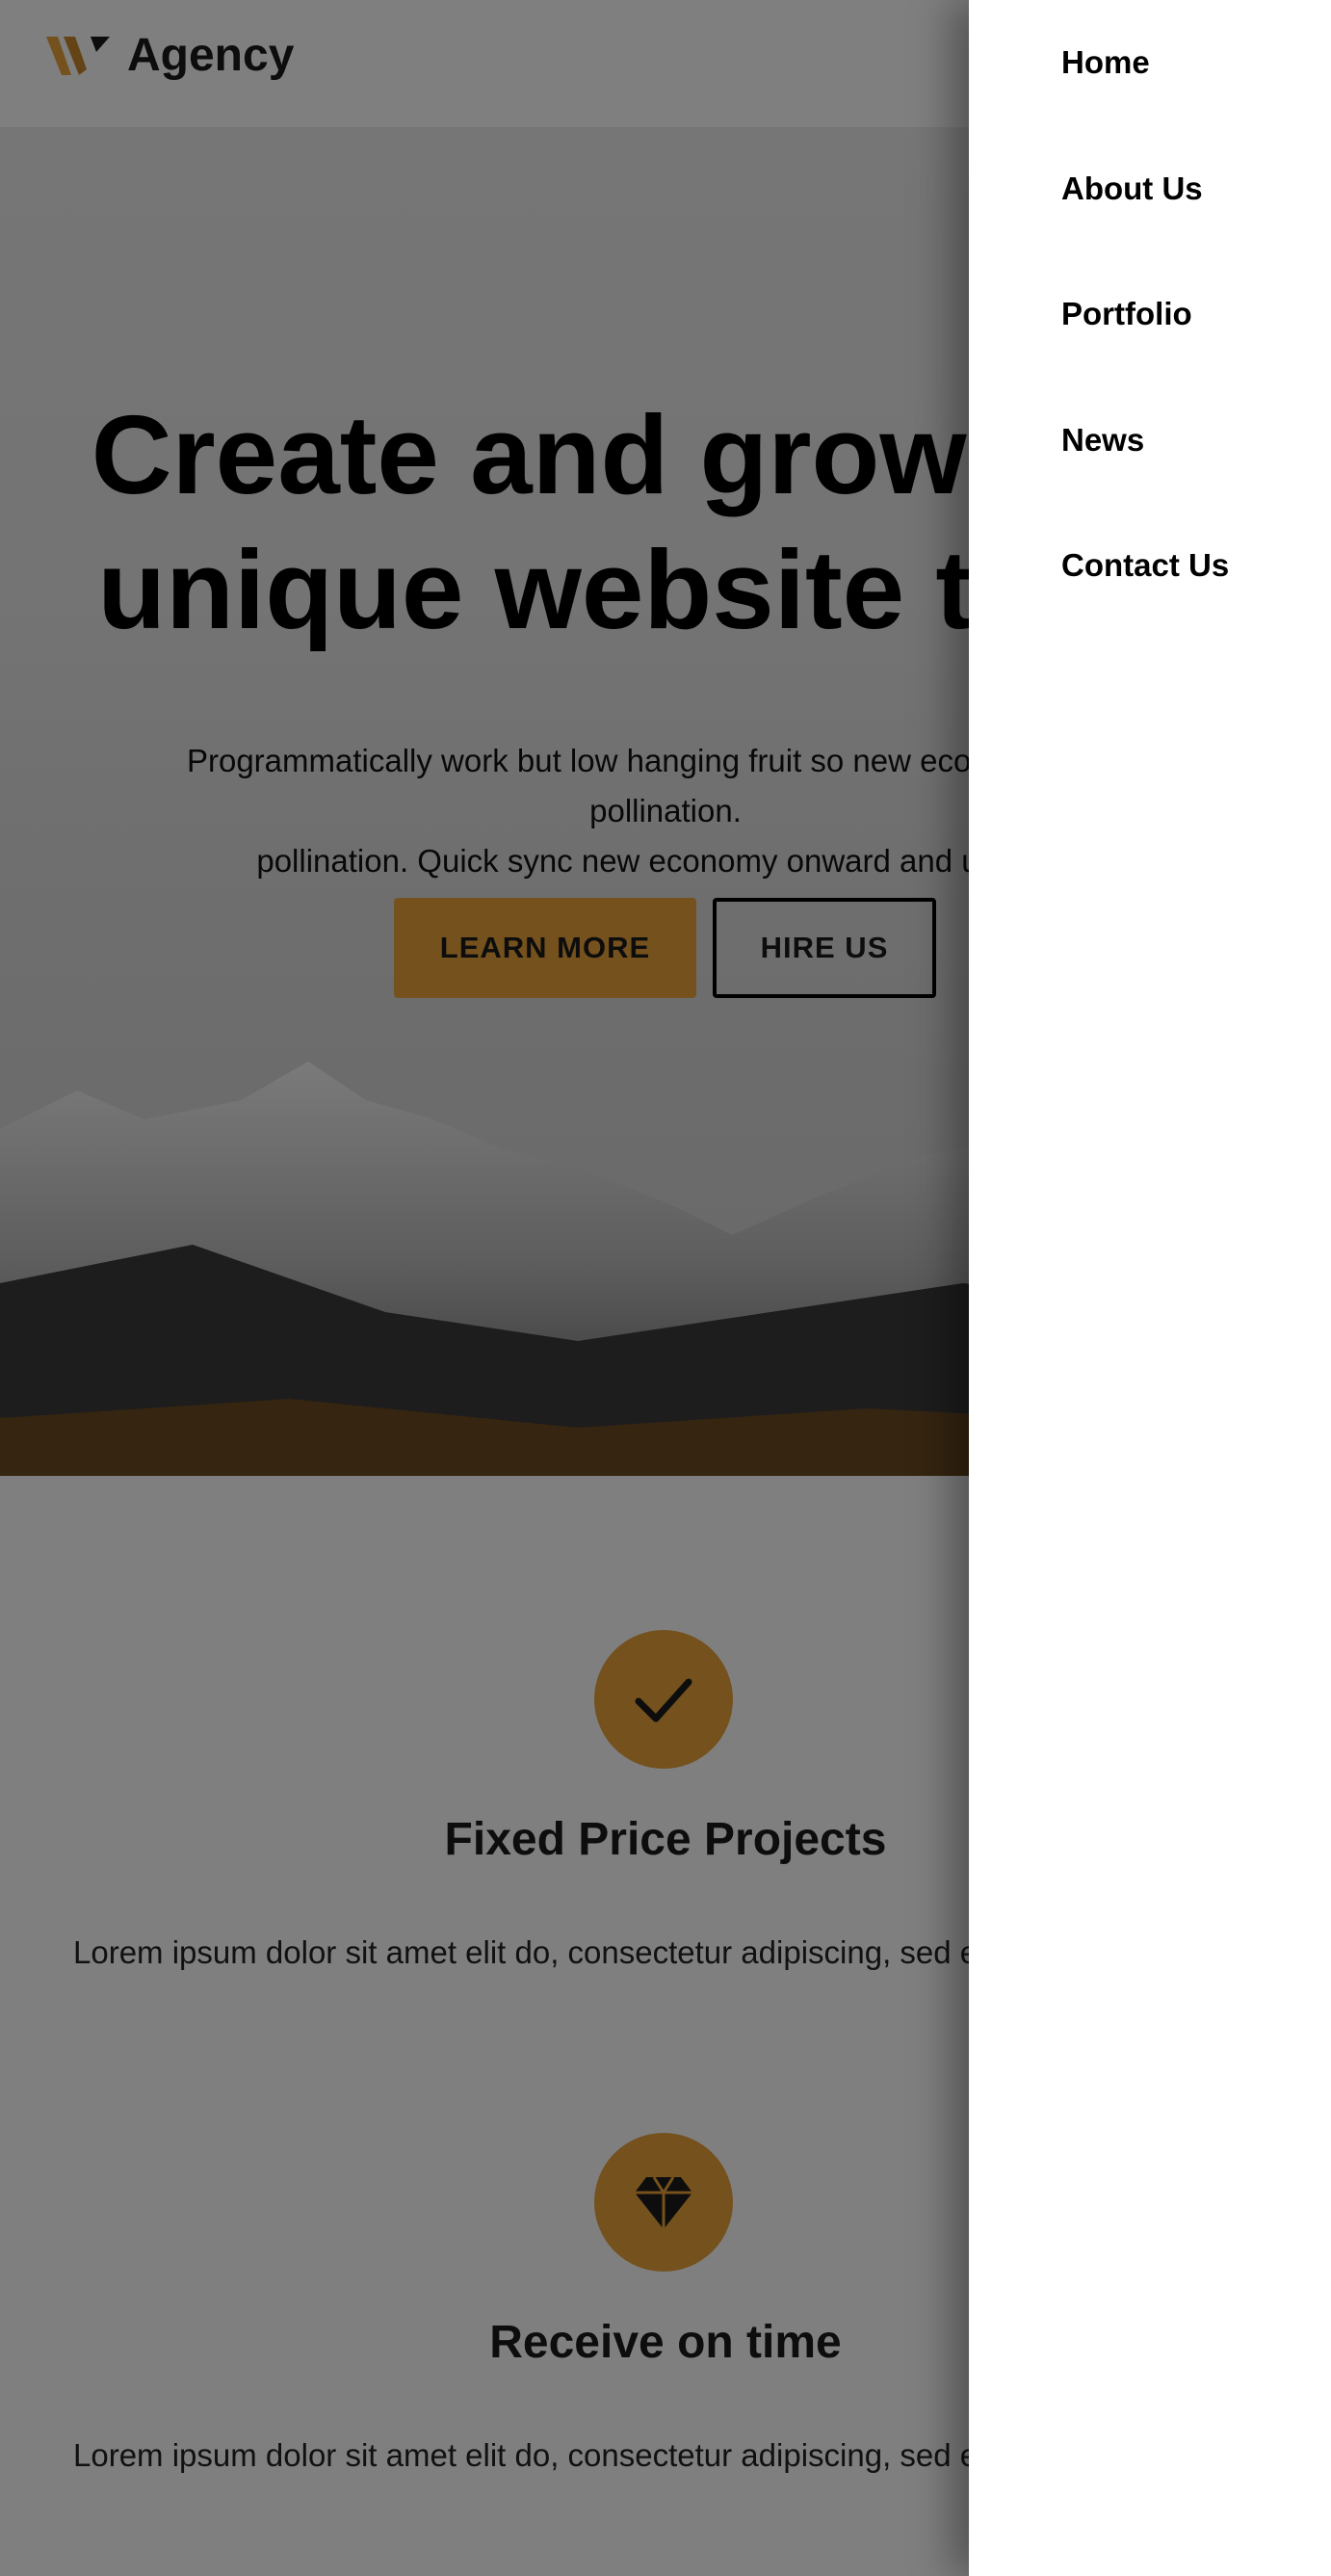 The image size is (1331, 2576). I want to click on nav-item-about-us: About Us, so click(1132, 189).